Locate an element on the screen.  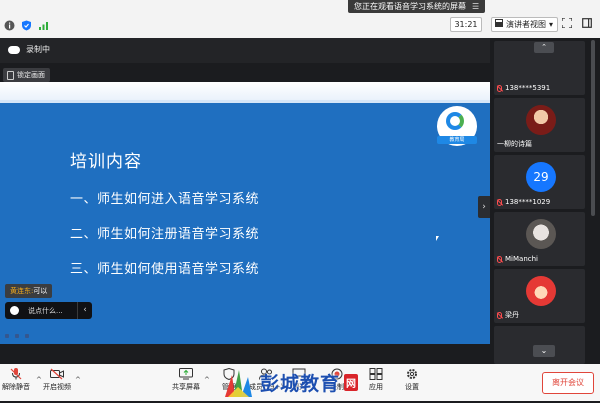
participant-name-row: 梁丹 is located at coordinates (508, 315).